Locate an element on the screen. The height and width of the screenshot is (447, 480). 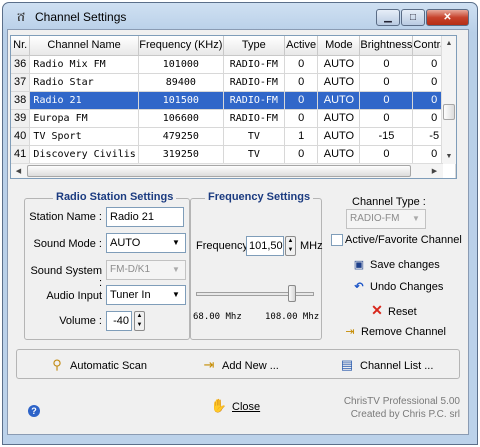
column-header-frequency: Frequency (KHz) is located at coordinates (181, 46).